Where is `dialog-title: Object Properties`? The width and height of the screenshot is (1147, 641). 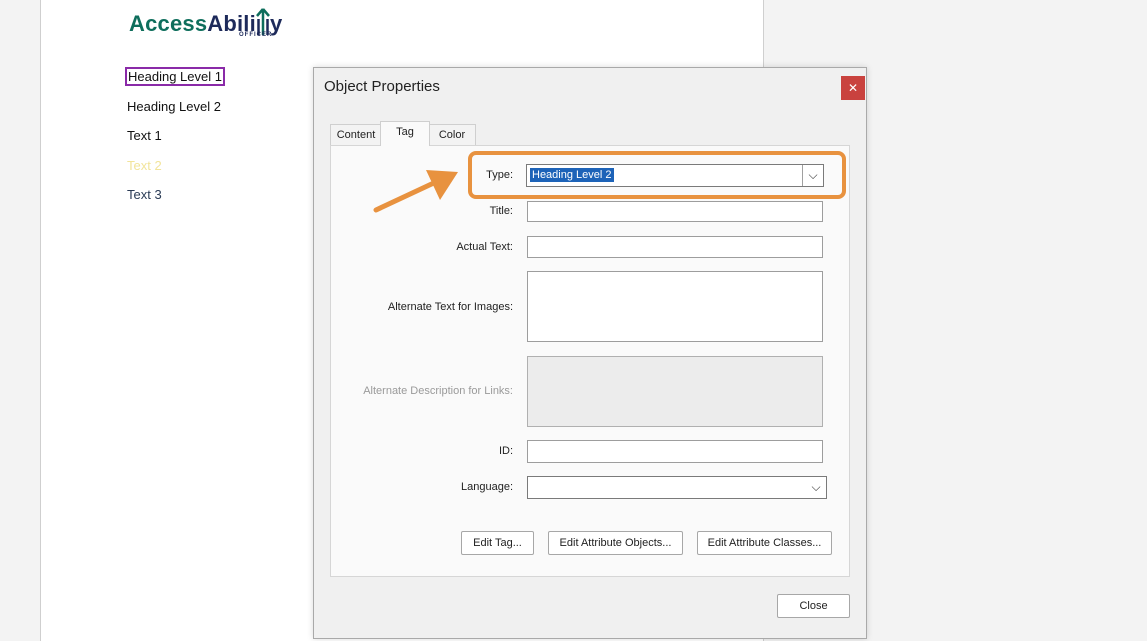 dialog-title: Object Properties is located at coordinates (382, 86).